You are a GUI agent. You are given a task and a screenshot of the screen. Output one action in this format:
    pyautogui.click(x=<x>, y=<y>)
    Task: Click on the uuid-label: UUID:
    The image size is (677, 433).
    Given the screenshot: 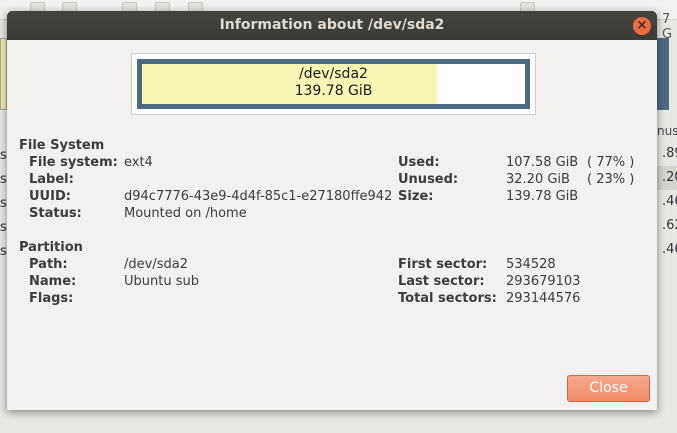 What is the action you would take?
    pyautogui.click(x=50, y=196)
    